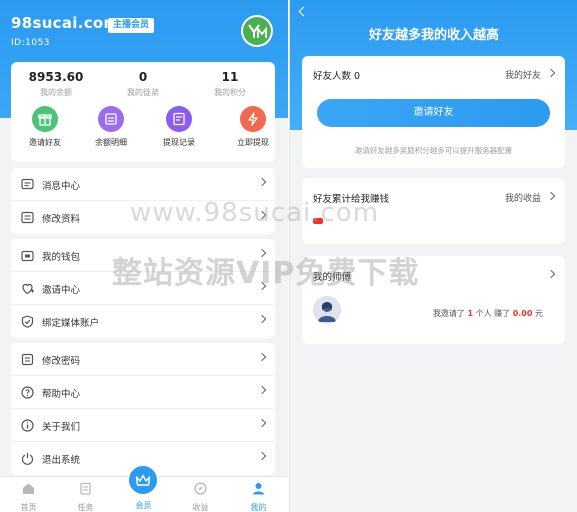 The image size is (577, 512). Describe the element at coordinates (27, 359) in the screenshot. I see `lock-icon` at that location.